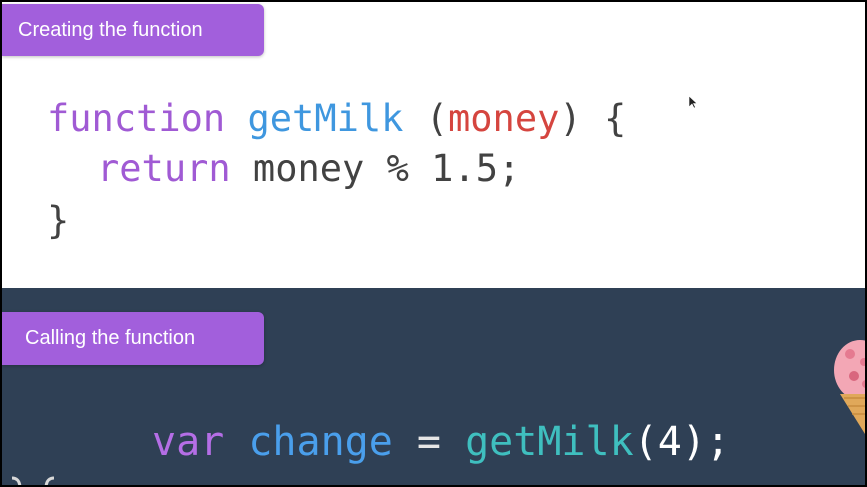 The image size is (867, 487). I want to click on called-function-name: getMilk, so click(549, 442).